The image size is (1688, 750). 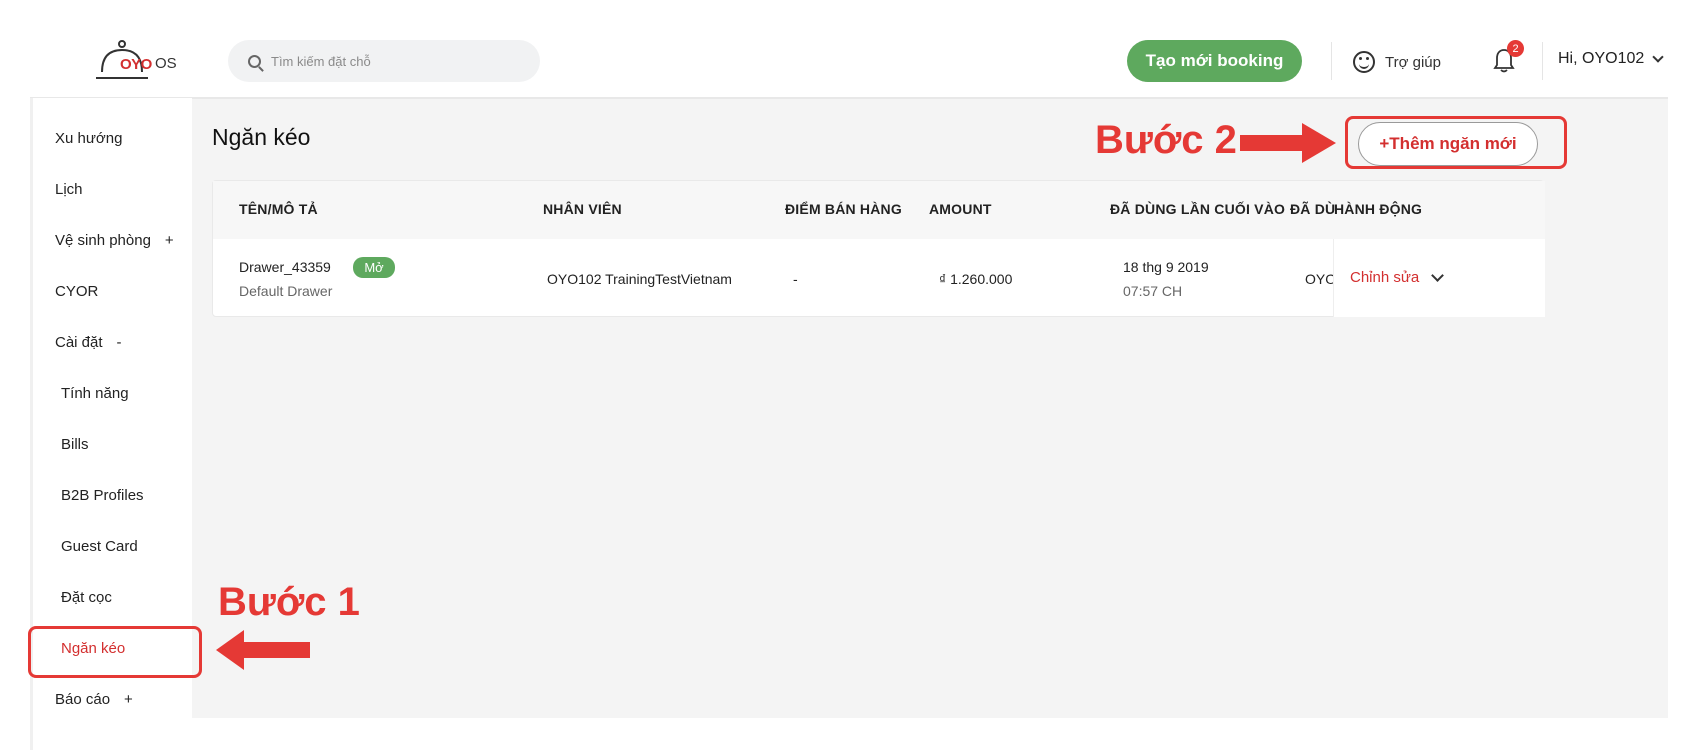 What do you see at coordinates (849, 98) in the screenshot?
I see `header-shadow` at bounding box center [849, 98].